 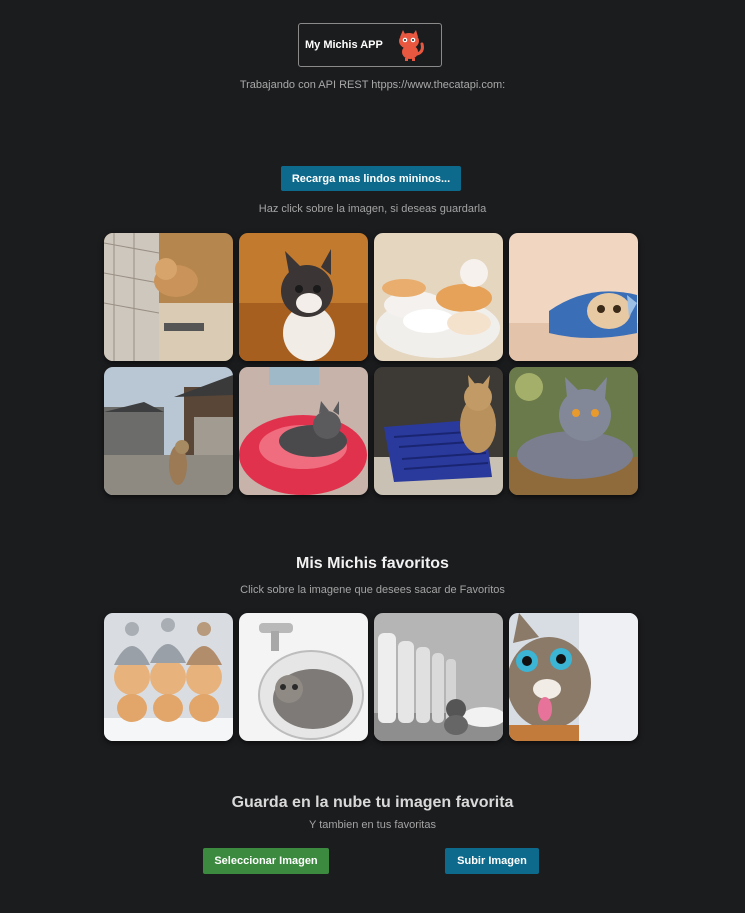 I want to click on app-header: My Michis APP, so click(x=370, y=45).